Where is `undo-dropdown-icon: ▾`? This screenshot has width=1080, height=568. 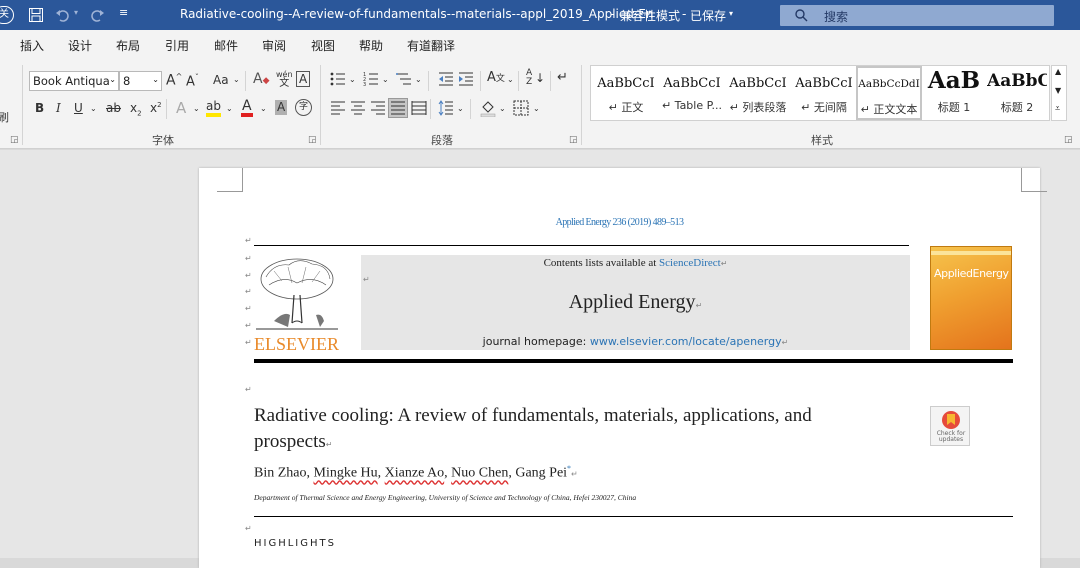
undo-dropdown-icon: ▾ is located at coordinates (76, 12).